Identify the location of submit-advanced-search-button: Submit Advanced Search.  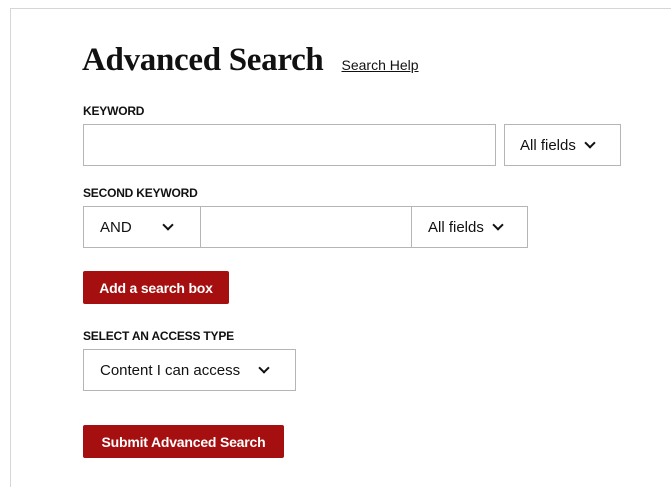
(183, 441).